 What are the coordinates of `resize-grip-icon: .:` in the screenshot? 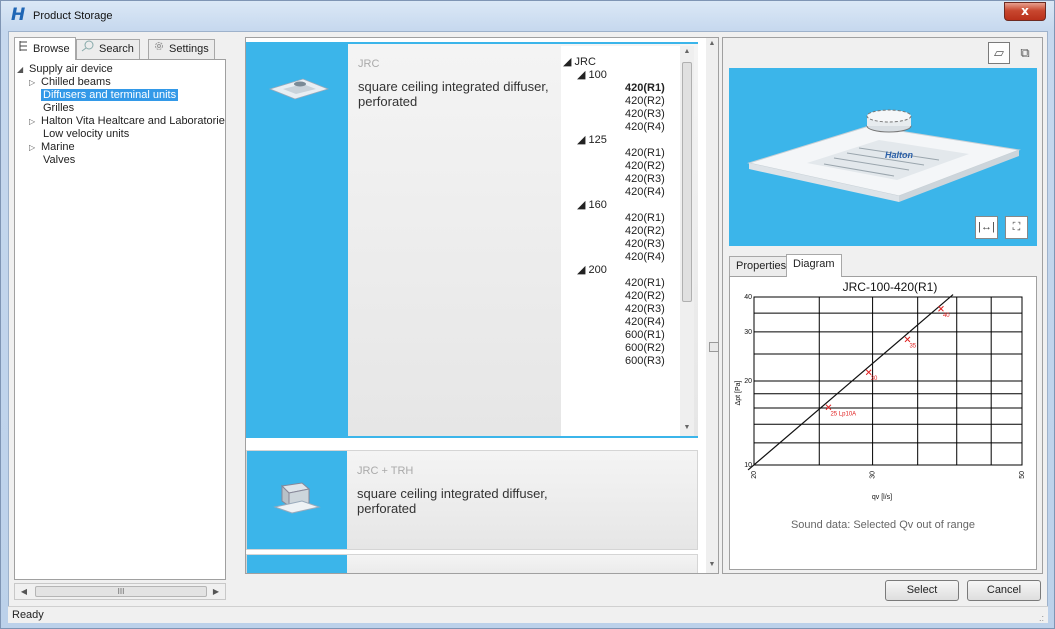 It's located at (1041, 618).